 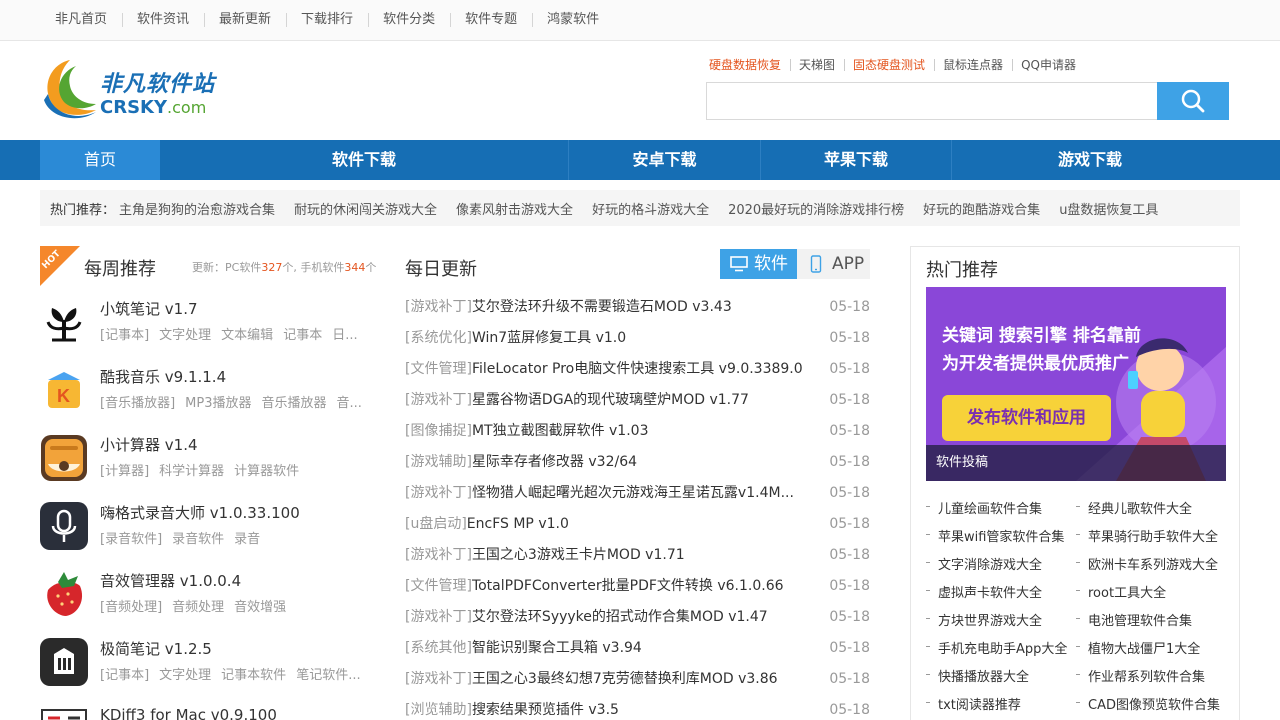 I want to click on weekly-item: 音效管理器 v1.0.0.4 [音频处理] 音频处理 音效增强, so click(x=212, y=595).